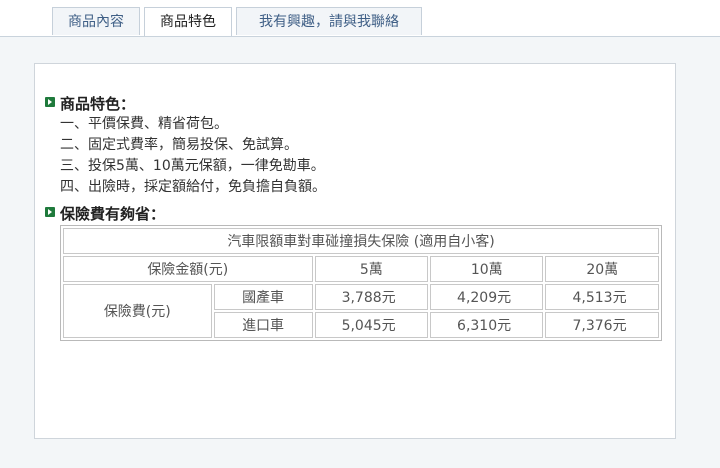 The width and height of the screenshot is (720, 468). Describe the element at coordinates (98, 104) in the screenshot. I see `features-title: 商品特色：` at that location.